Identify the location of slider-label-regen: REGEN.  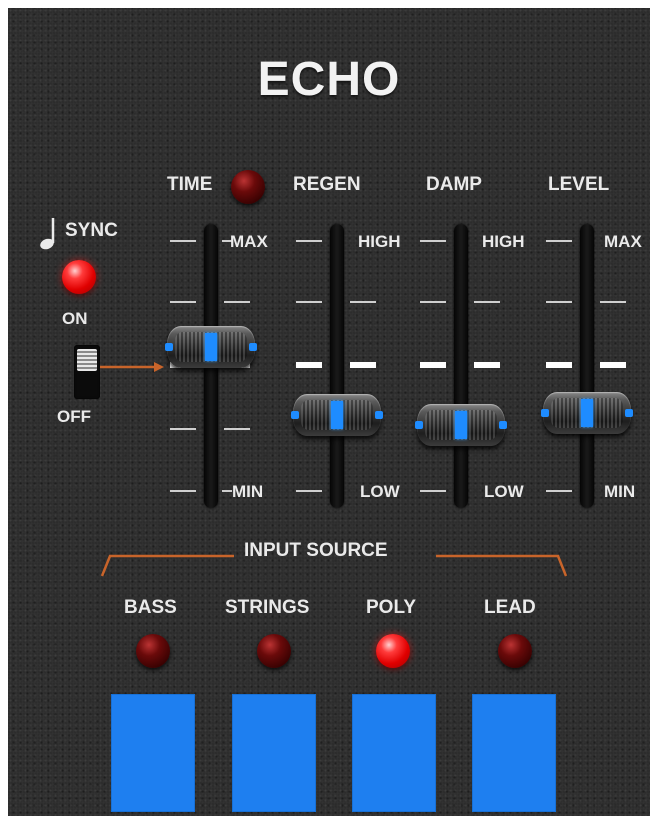
(327, 184).